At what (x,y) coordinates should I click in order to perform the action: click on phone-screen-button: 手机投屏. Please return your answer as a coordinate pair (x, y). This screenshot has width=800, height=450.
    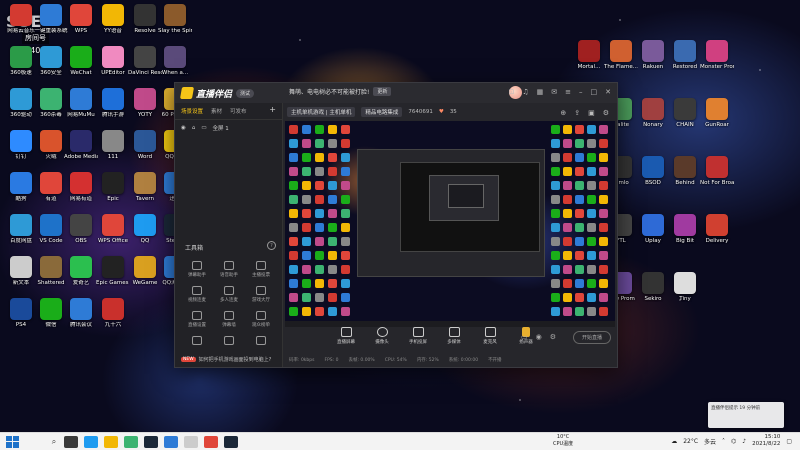
    Looking at the image, I should click on (418, 336).